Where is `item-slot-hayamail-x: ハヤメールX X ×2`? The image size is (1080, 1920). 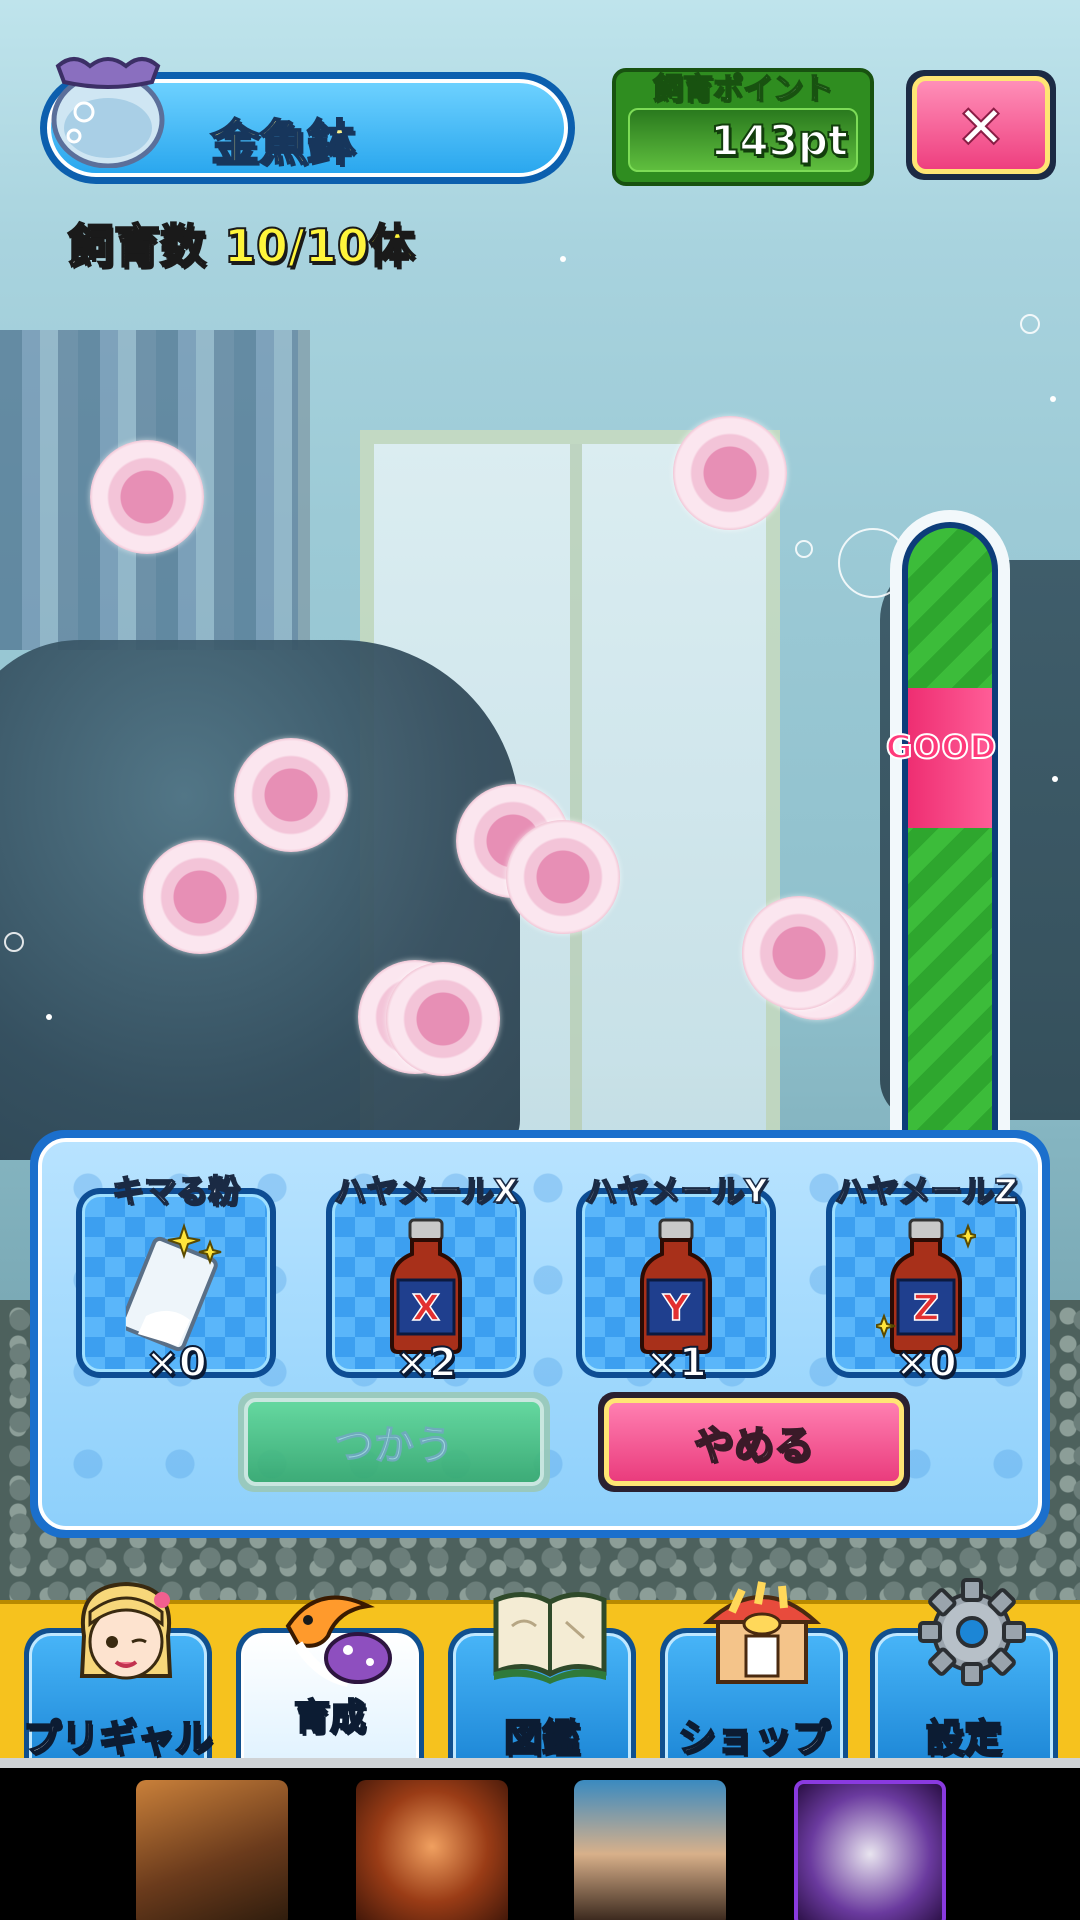 item-slot-hayamail-x: ハヤメールX X ×2 is located at coordinates (426, 1279).